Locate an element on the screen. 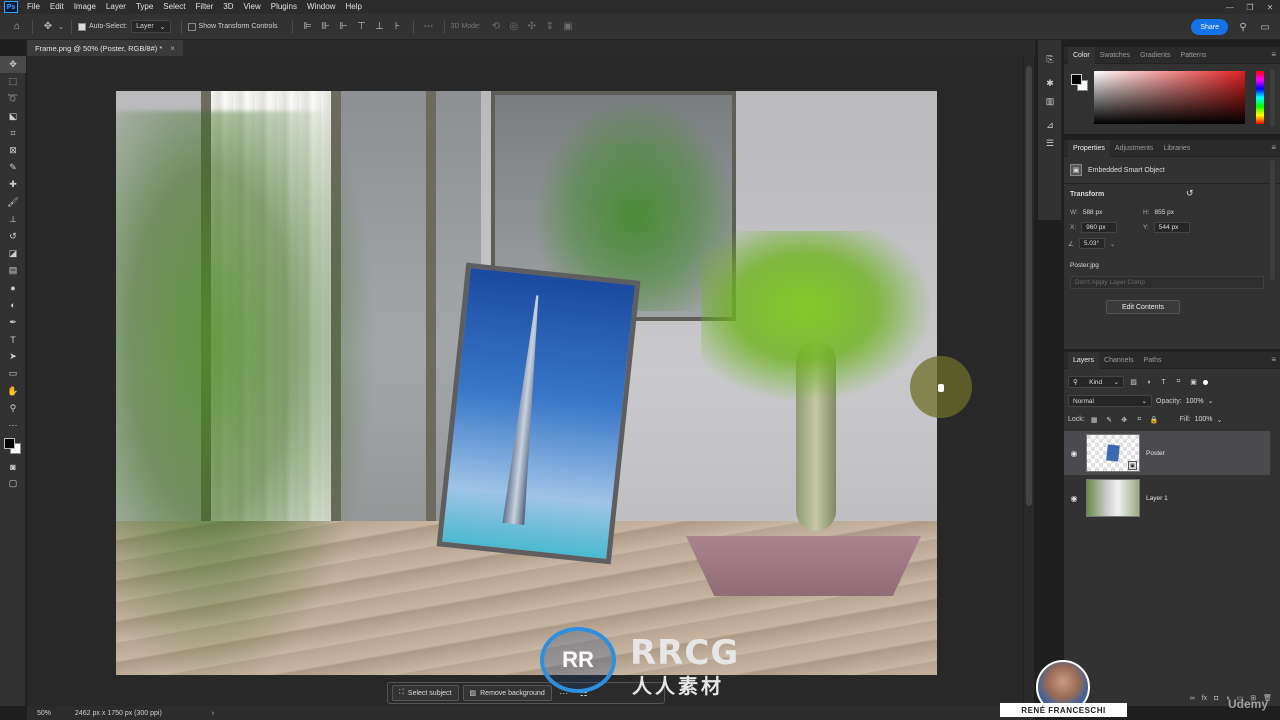 This screenshot has height=720, width=1280. properties-sliders-icon: ☰ is located at coordinates (1050, 143).